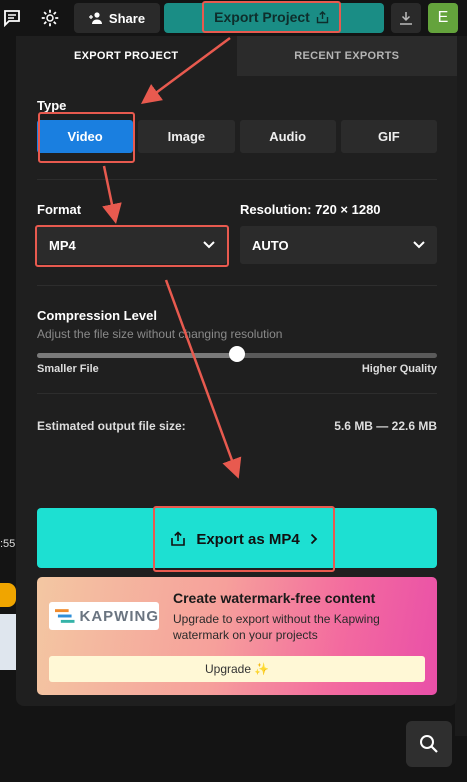 The width and height of the screenshot is (467, 782). What do you see at coordinates (186, 136) in the screenshot?
I see `type-image-button: Image` at bounding box center [186, 136].